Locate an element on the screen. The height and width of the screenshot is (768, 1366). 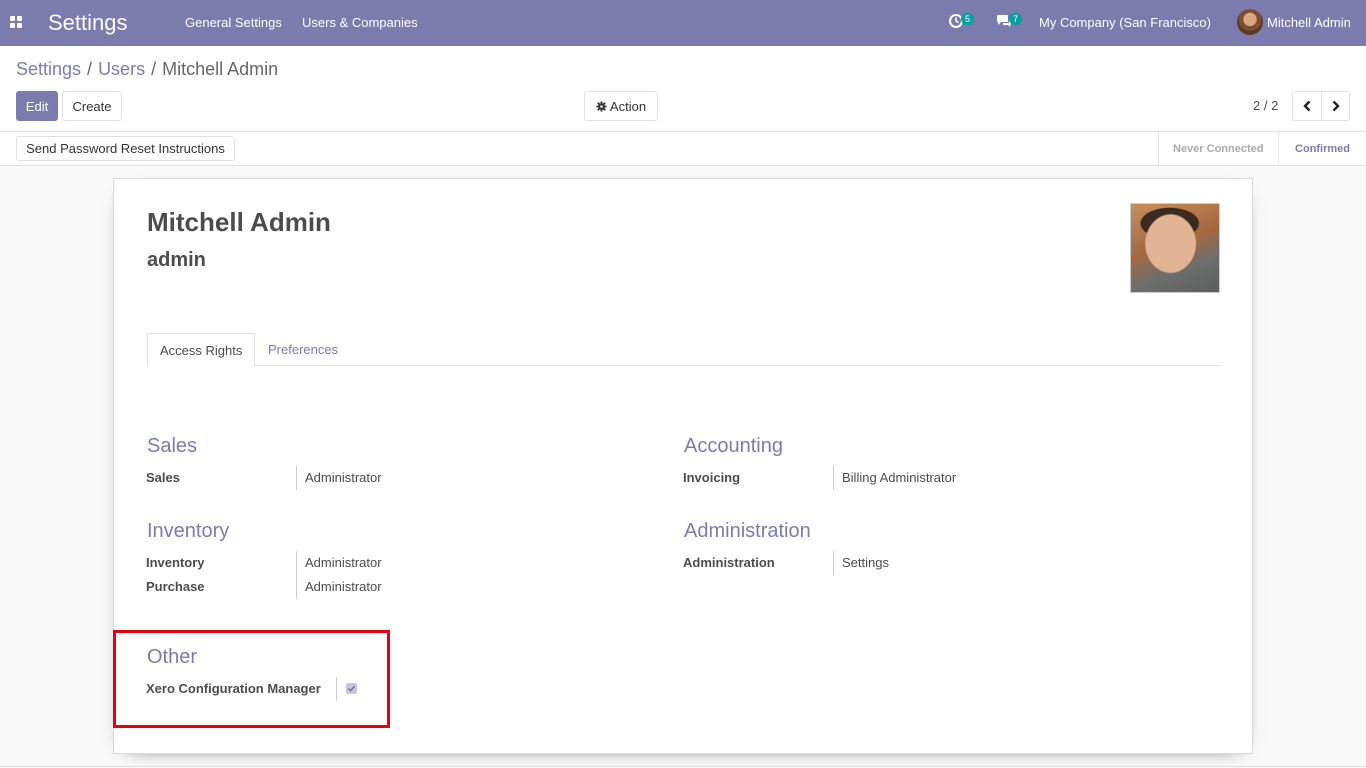
chevron-left-icon is located at coordinates (1307, 106).